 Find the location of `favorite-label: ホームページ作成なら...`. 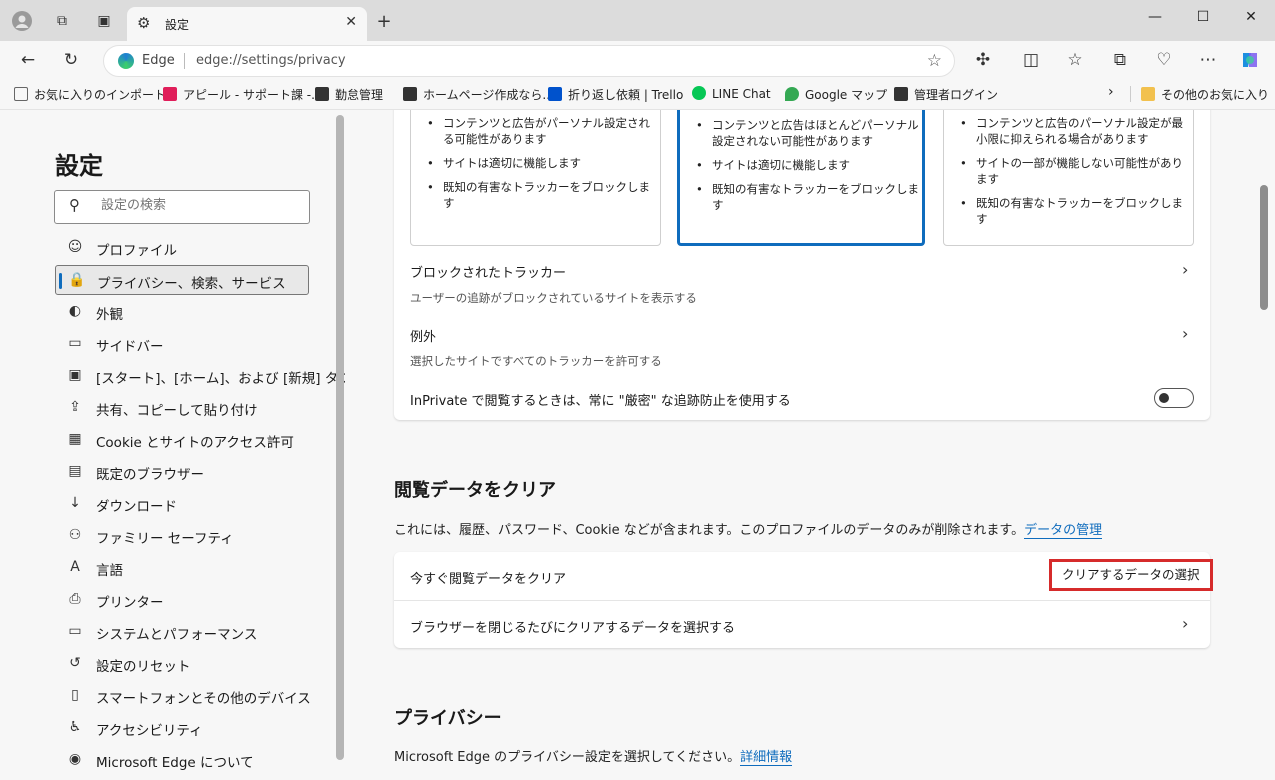

favorite-label: ホームページ作成なら... is located at coordinates (488, 95).